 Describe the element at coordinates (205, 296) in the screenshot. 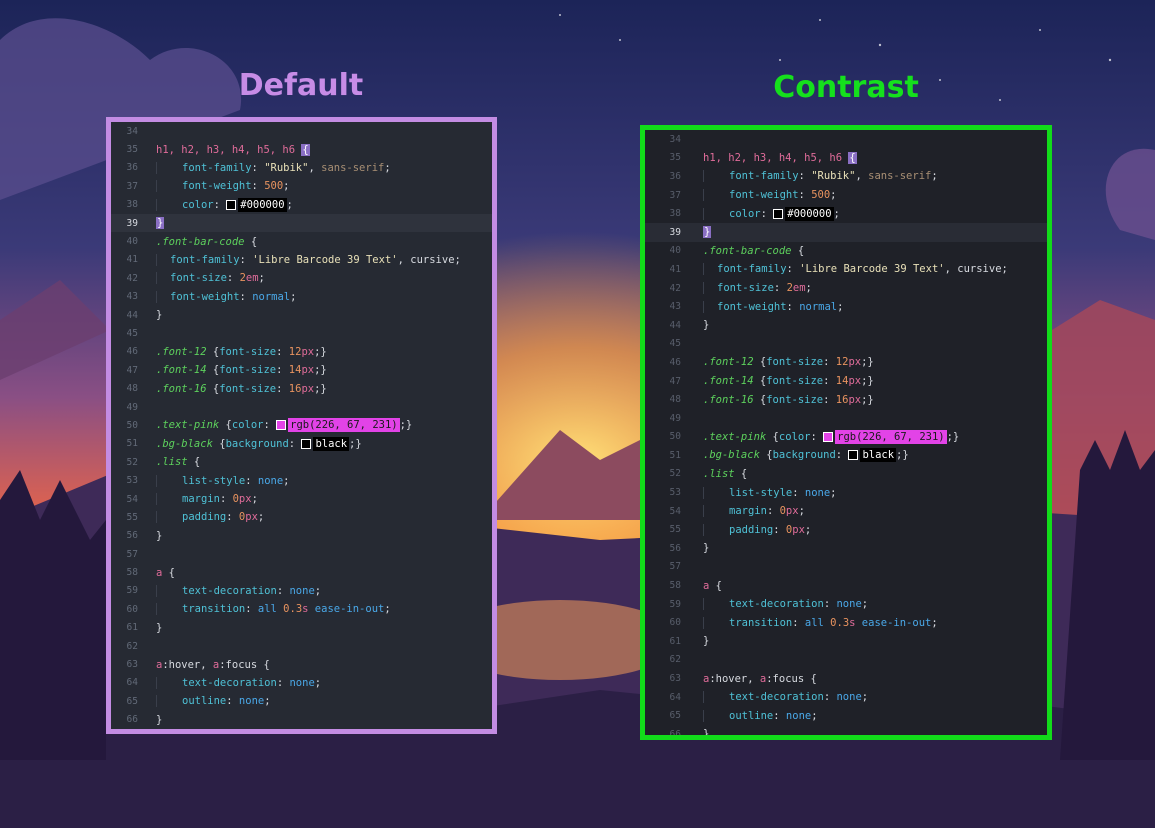

I see `property: font-weight` at that location.